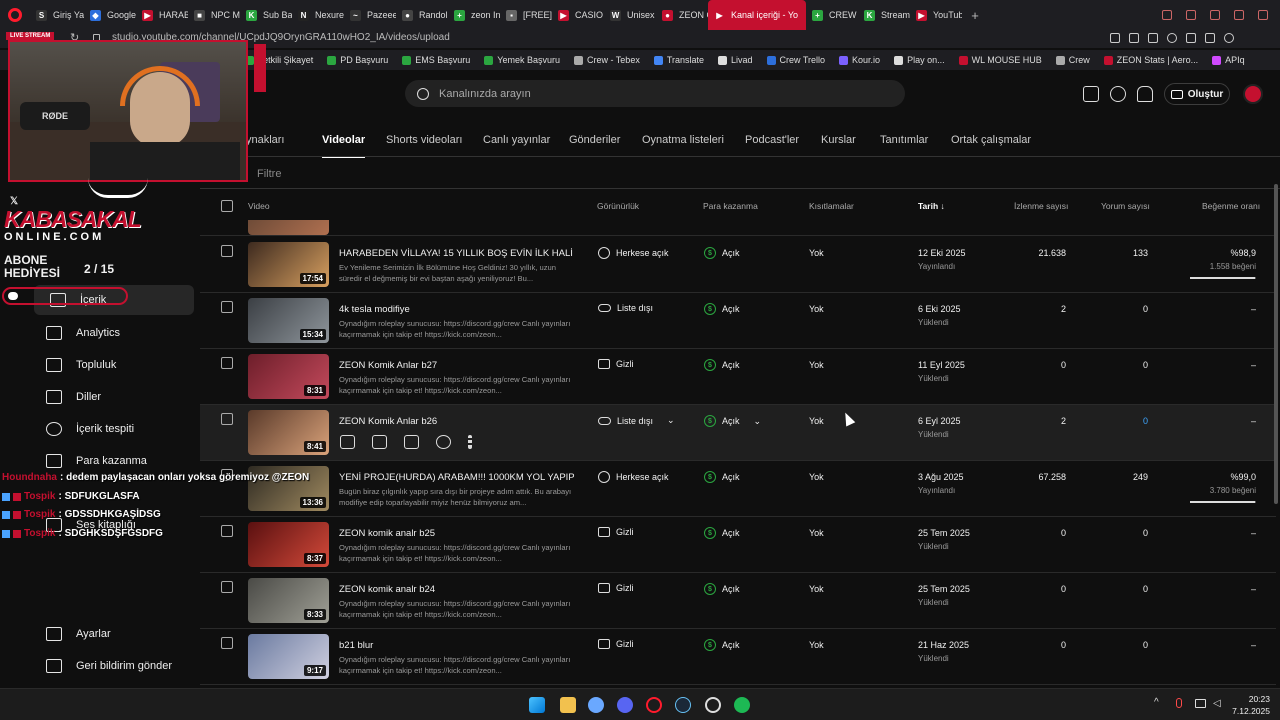 This screenshot has width=1280, height=720. What do you see at coordinates (347, 442) in the screenshot?
I see `edit-icon` at bounding box center [347, 442].